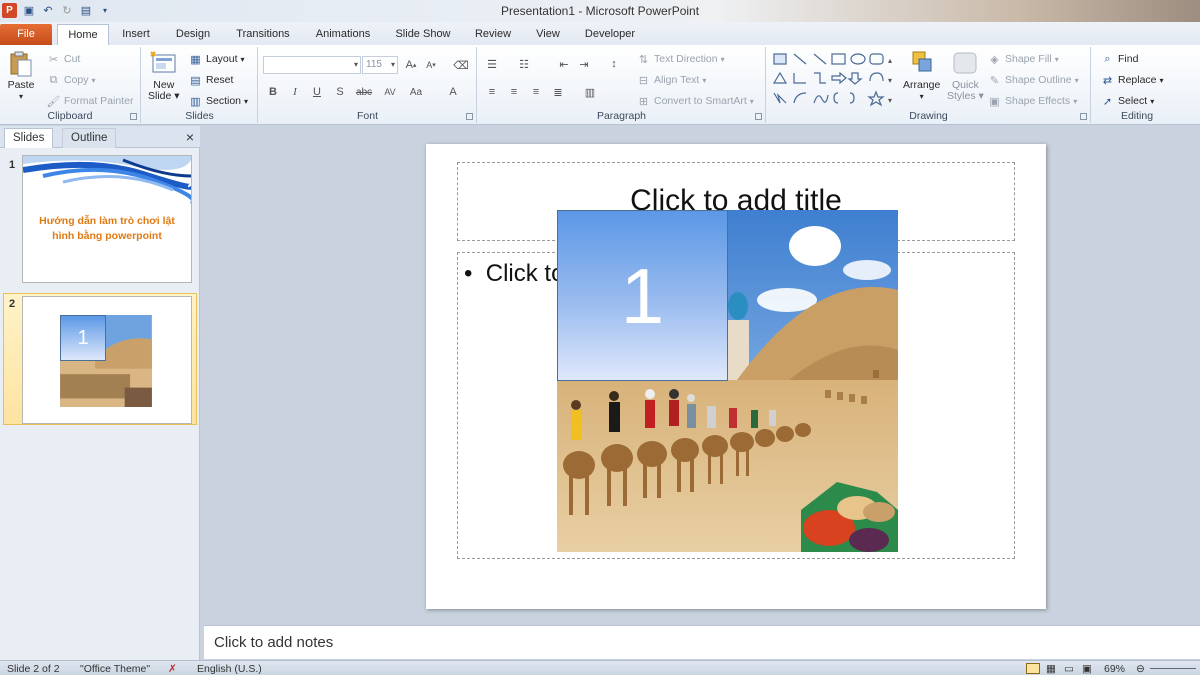 This screenshot has width=1200, height=675. Describe the element at coordinates (107, 360) in the screenshot. I see `thumb2-slide: 1` at that location.